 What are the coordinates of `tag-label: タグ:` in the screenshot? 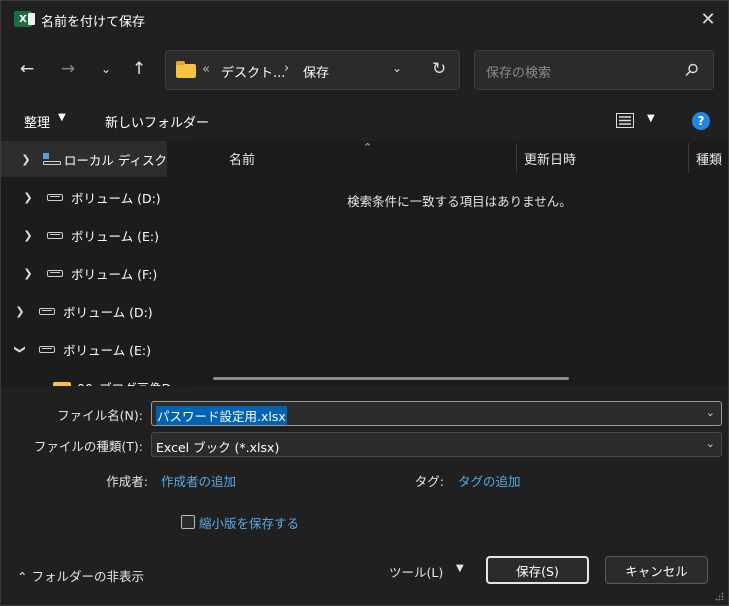 It's located at (429, 481).